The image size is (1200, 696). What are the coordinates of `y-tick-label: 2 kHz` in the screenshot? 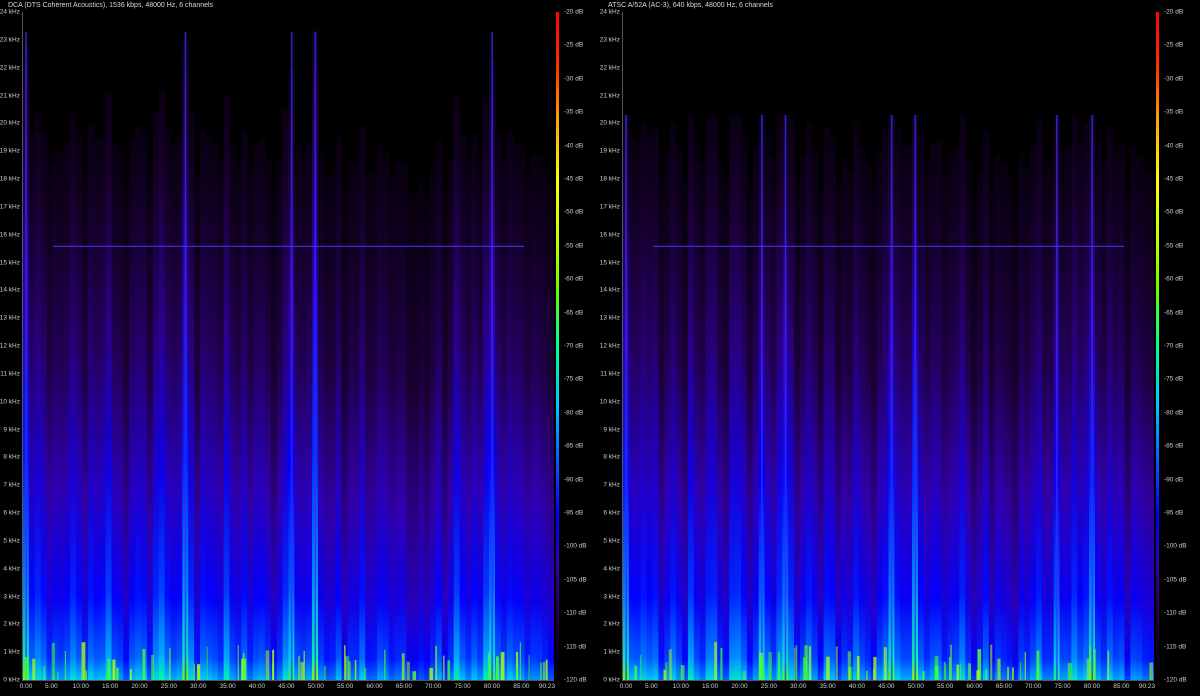 It's located at (11, 624).